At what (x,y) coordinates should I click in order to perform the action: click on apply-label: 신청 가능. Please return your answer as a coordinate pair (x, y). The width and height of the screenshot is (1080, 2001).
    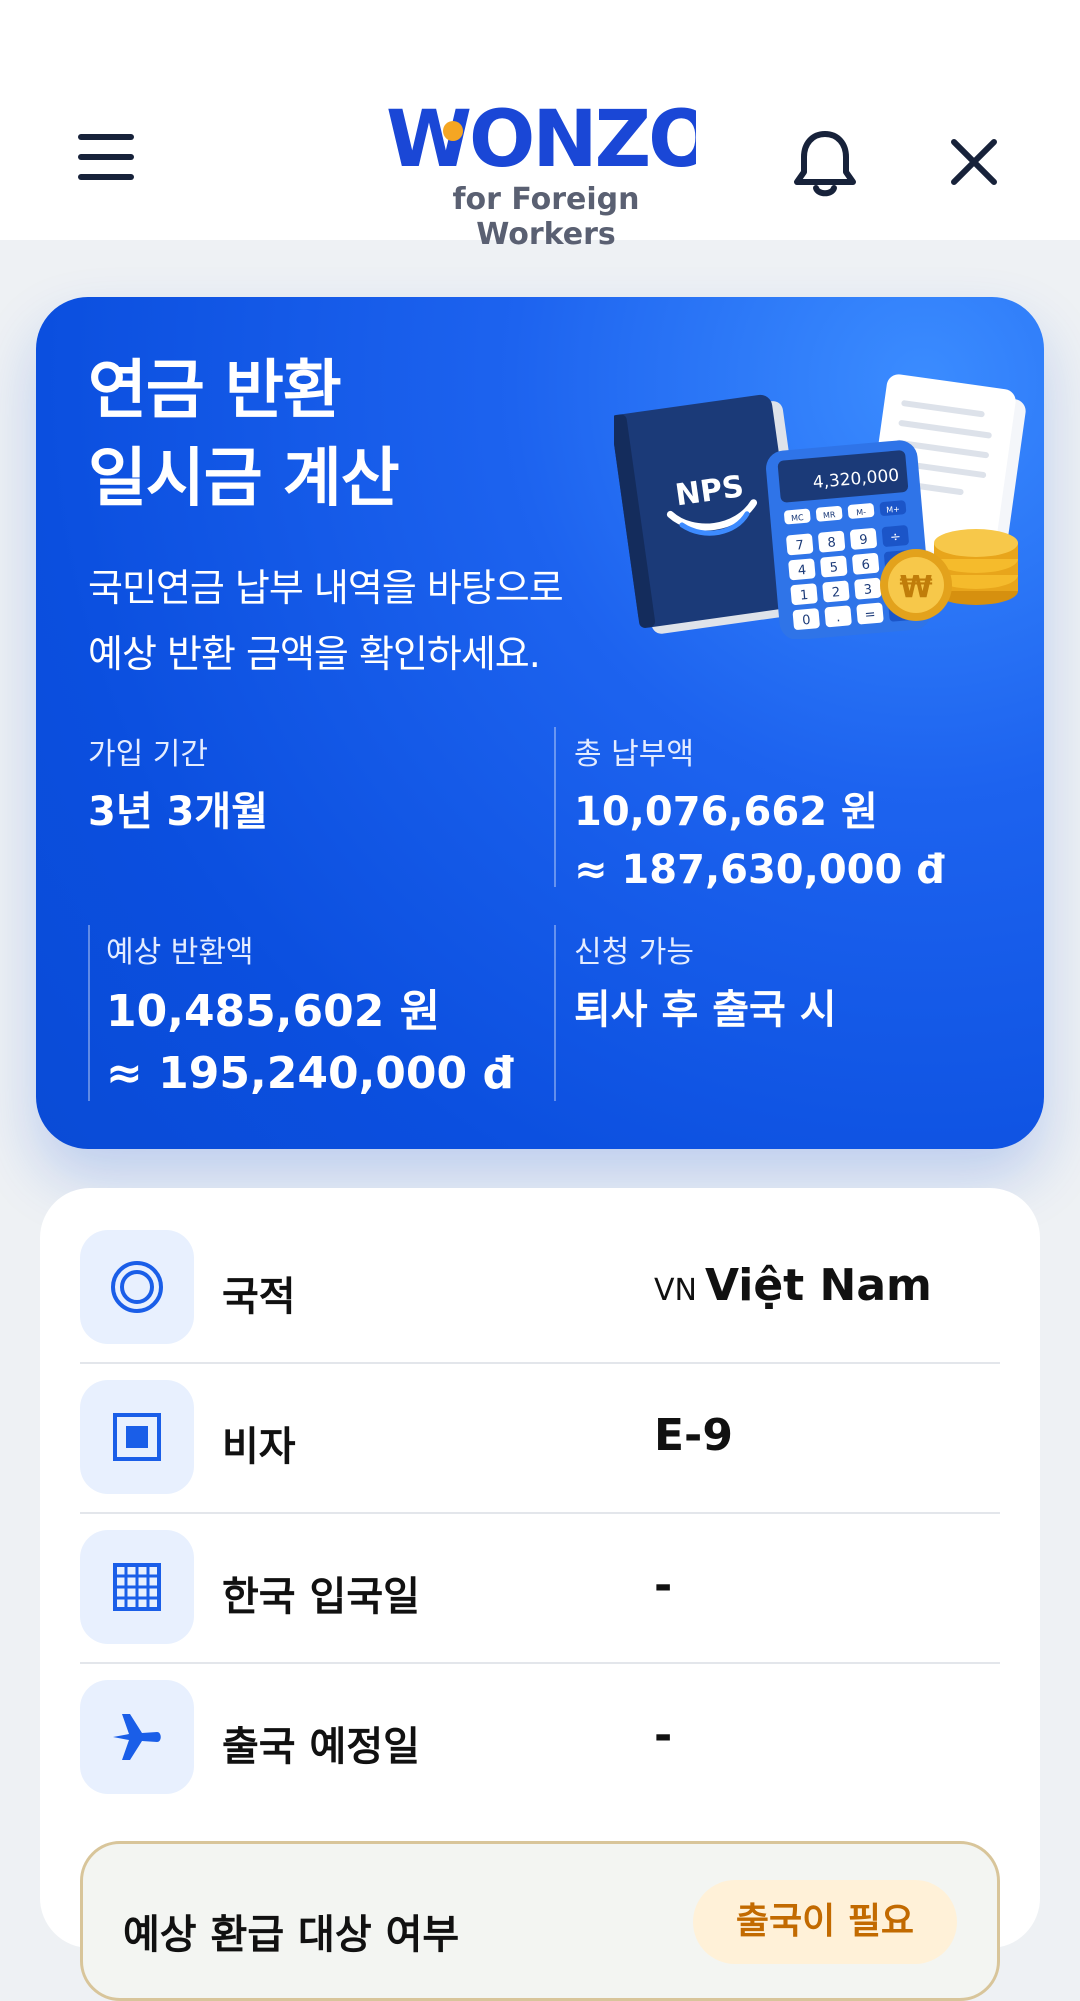
    Looking at the image, I should click on (634, 952).